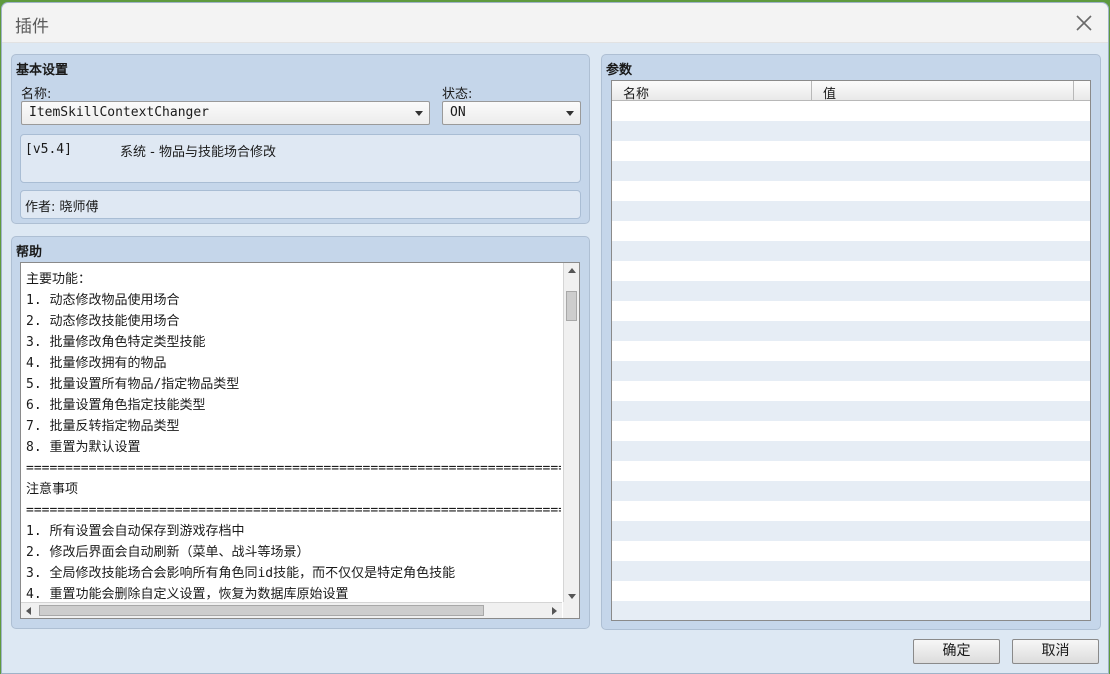 This screenshot has height=674, width=1110. I want to click on help-line: 7. 批量反转指定物品类型, so click(103, 426).